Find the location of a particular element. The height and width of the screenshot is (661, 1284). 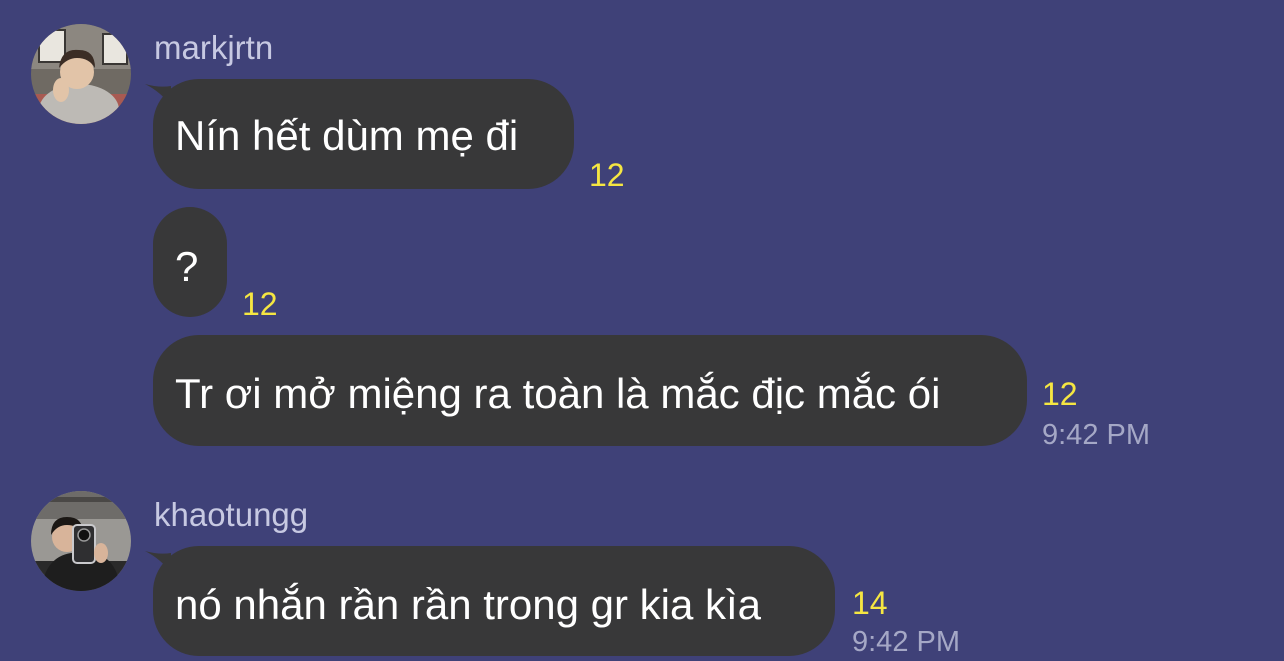

message-bubble: Nín hết dùm mẹ đi is located at coordinates (363, 134).